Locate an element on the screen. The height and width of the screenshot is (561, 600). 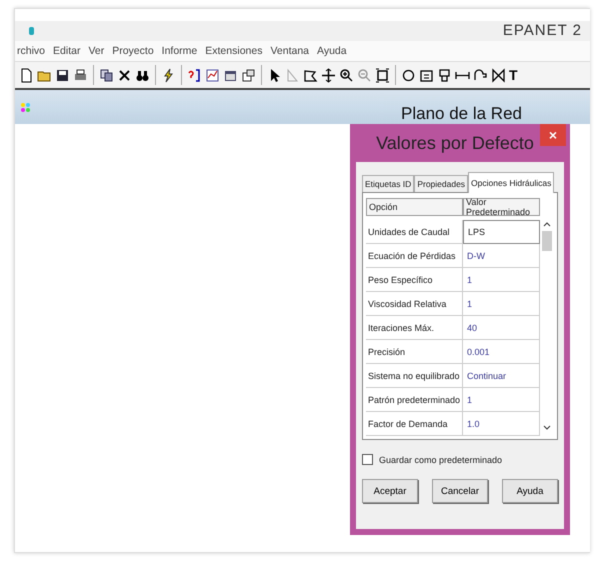
map-title: Plano de la Red is located at coordinates (461, 114).